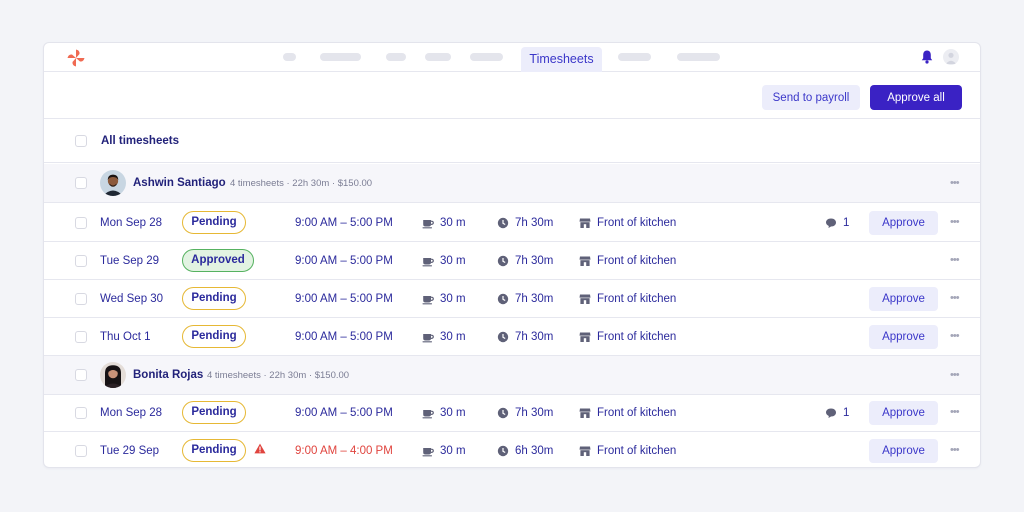 The height and width of the screenshot is (512, 1024). Describe the element at coordinates (916, 97) in the screenshot. I see `approve-all-button: Approve all` at that location.